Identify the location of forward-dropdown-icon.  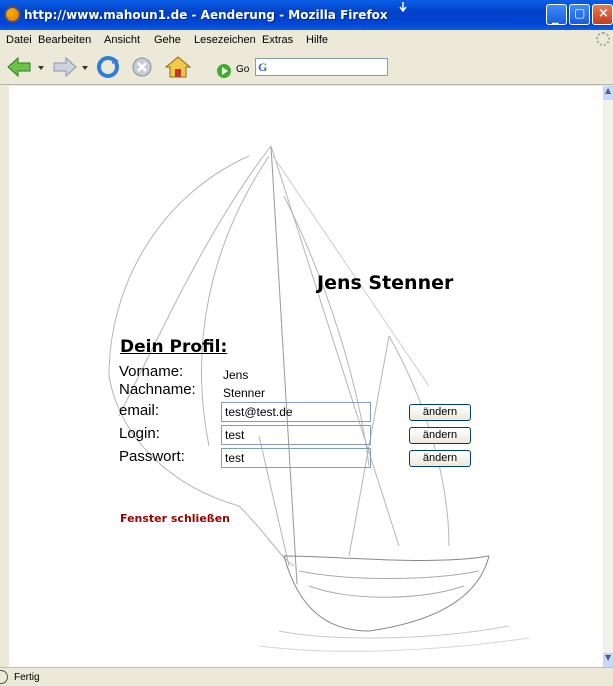
(85, 67).